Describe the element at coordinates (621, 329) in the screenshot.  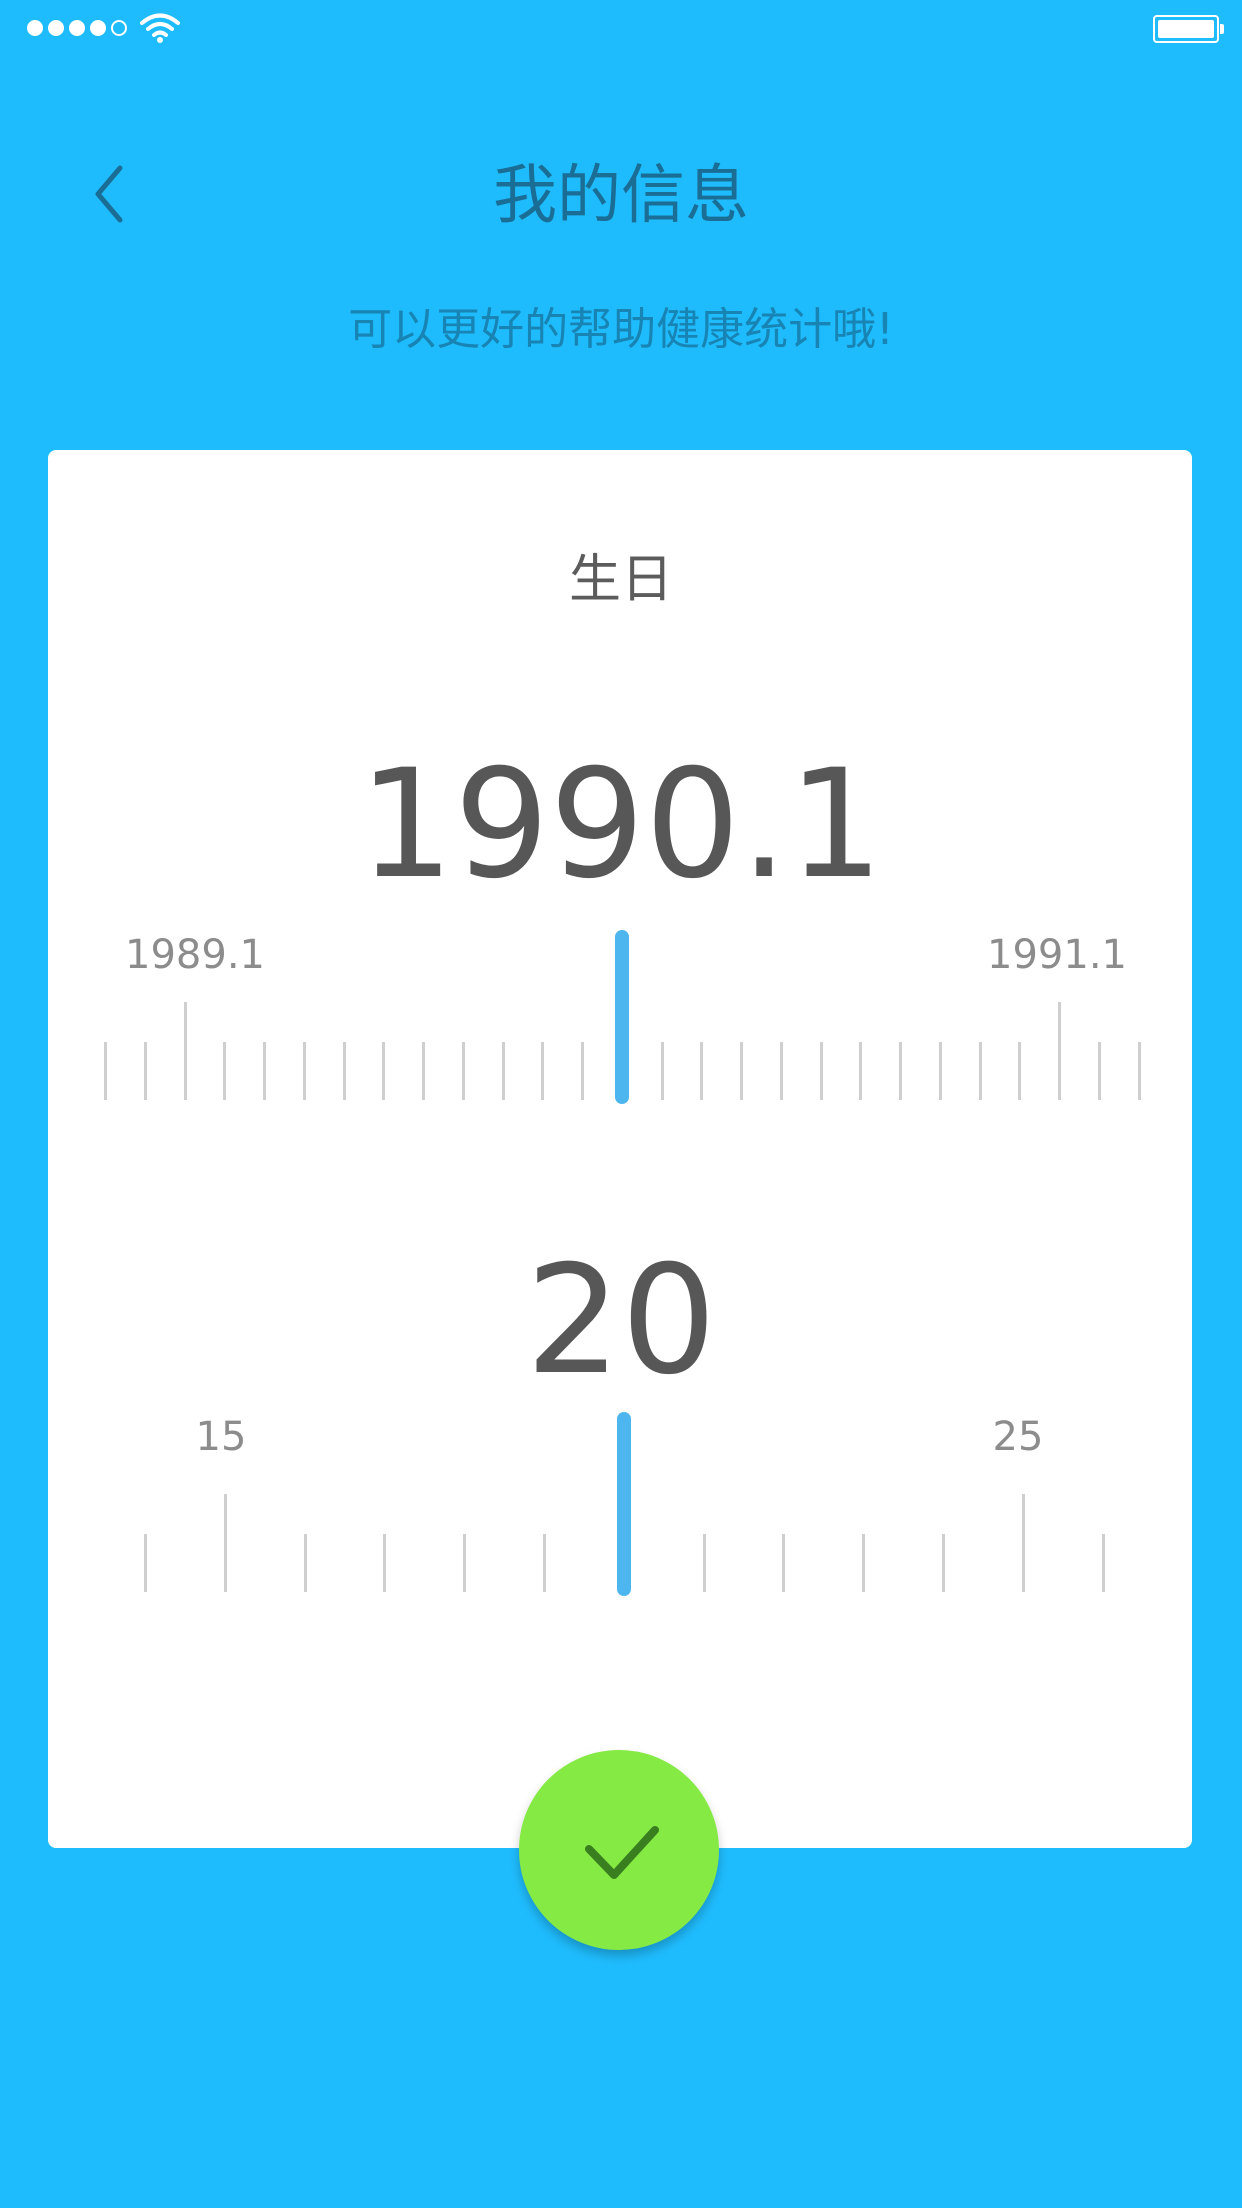
I see `page-subtitle: 可以更好的帮助健康统计哦!` at that location.